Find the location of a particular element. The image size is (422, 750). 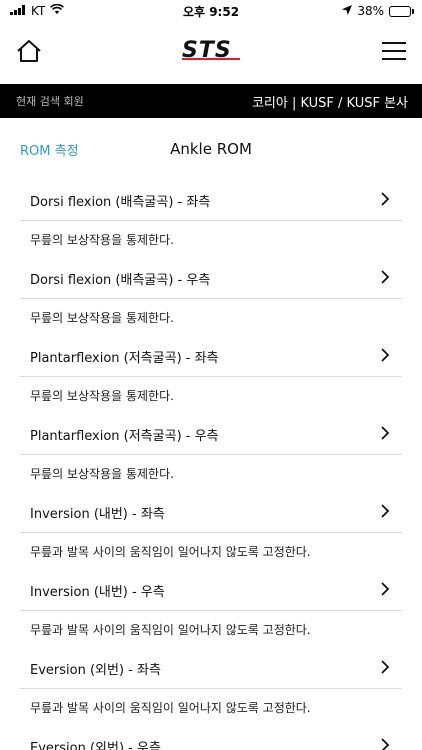

carrier-name: KT is located at coordinates (38, 11).